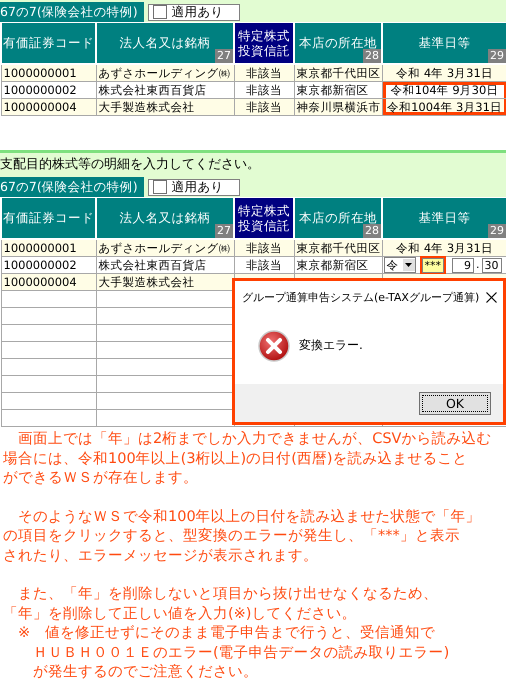 This screenshot has height=691, width=506. What do you see at coordinates (444, 107) in the screenshot?
I see `table-cell: 令和1004年 3月31日` at bounding box center [444, 107].